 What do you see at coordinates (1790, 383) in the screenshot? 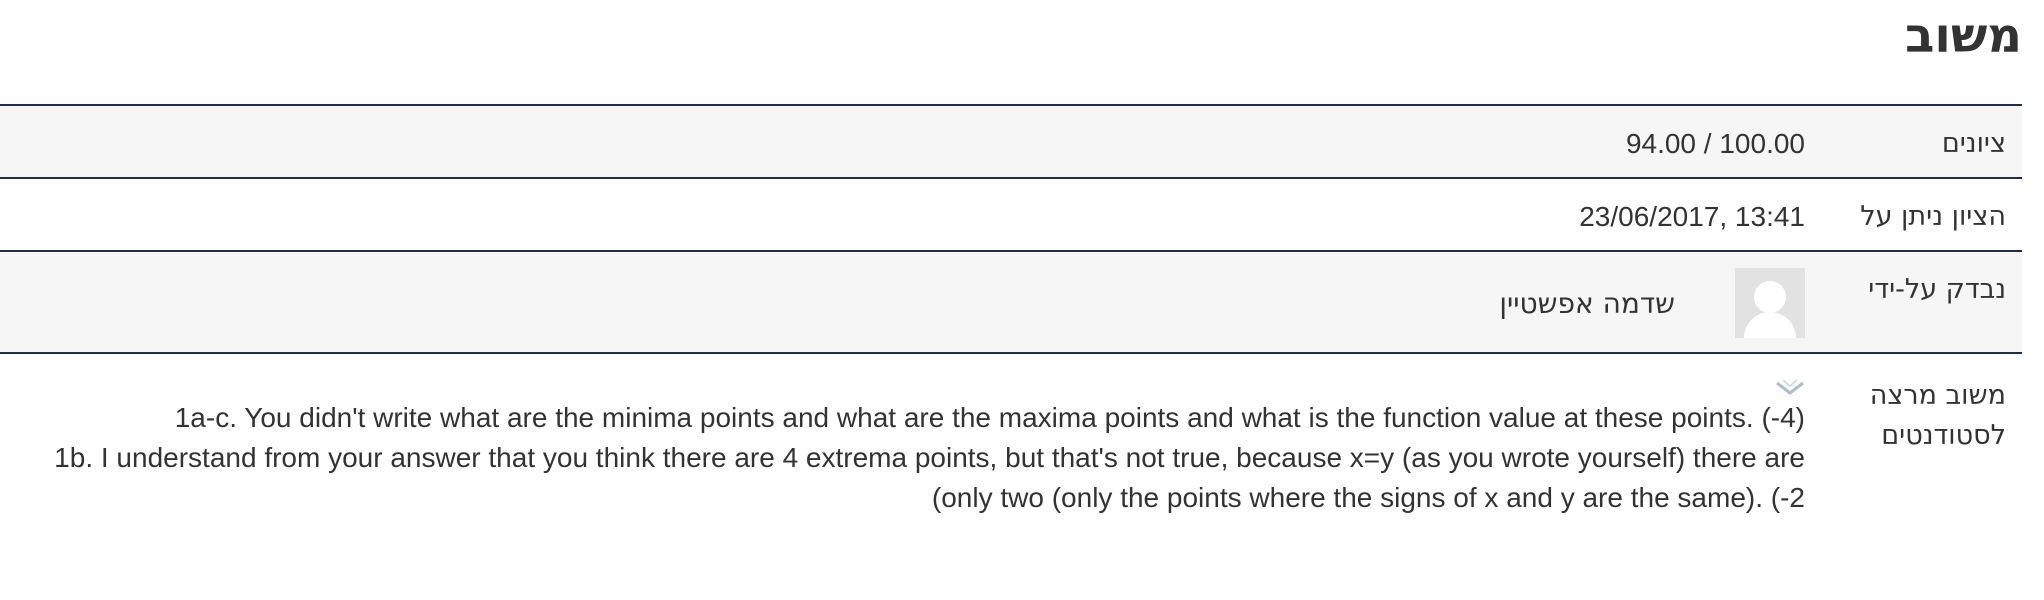
I see `chevron-down-icon` at bounding box center [1790, 383].